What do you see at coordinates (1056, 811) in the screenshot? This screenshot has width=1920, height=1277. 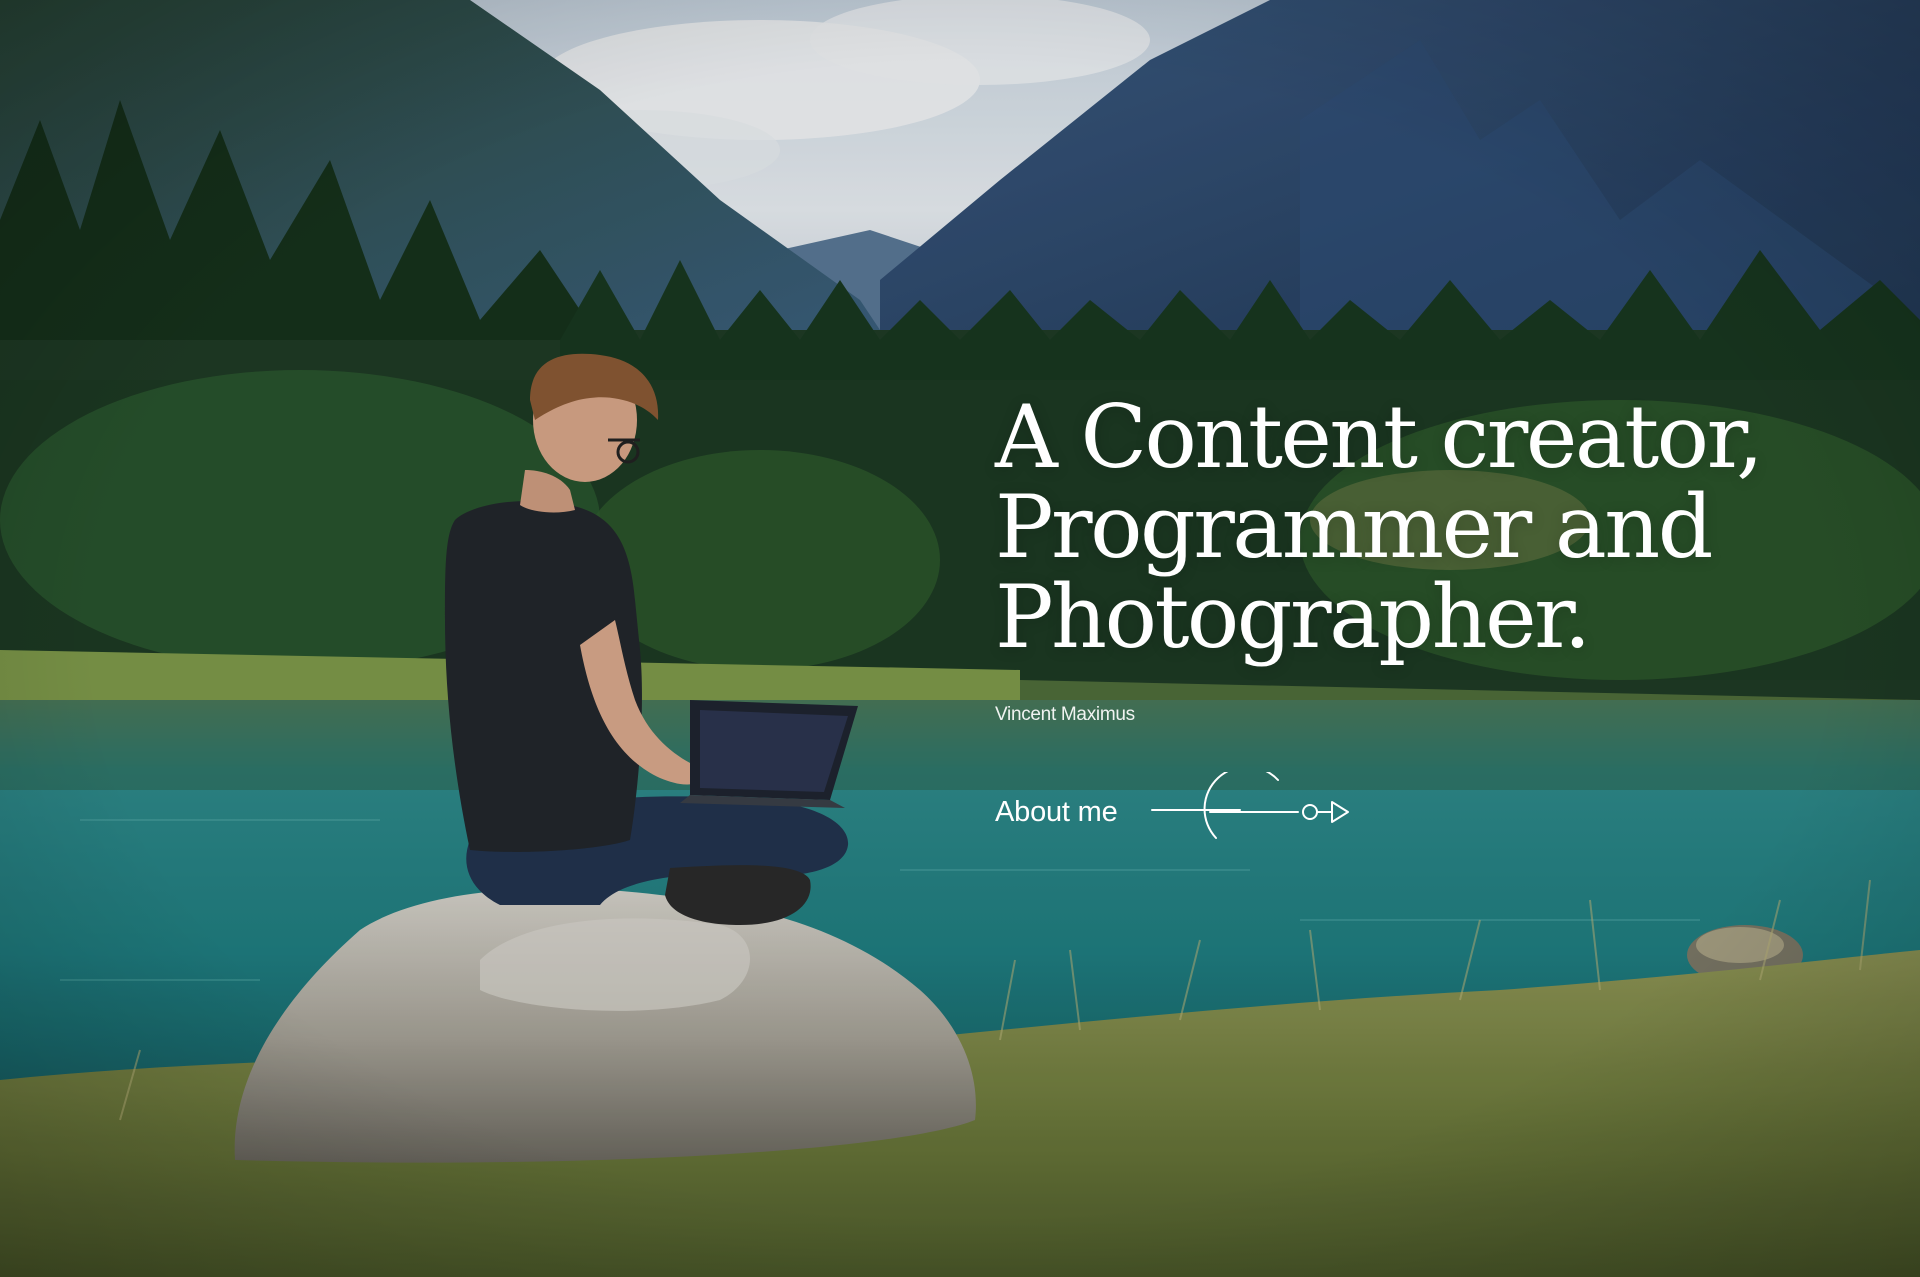 I see `about-me-label: About me` at bounding box center [1056, 811].